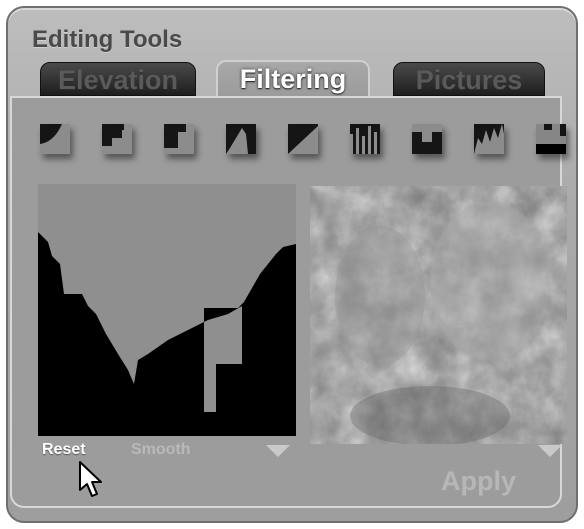 The height and width of the screenshot is (529, 584). I want to click on mouse-pointer-icon, so click(90, 479).